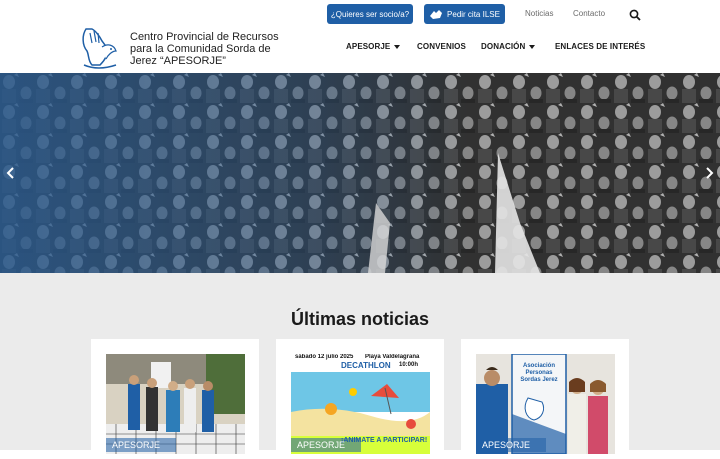  What do you see at coordinates (178, 61) in the screenshot?
I see `brand-line: Jerez “APESORJE”` at bounding box center [178, 61].